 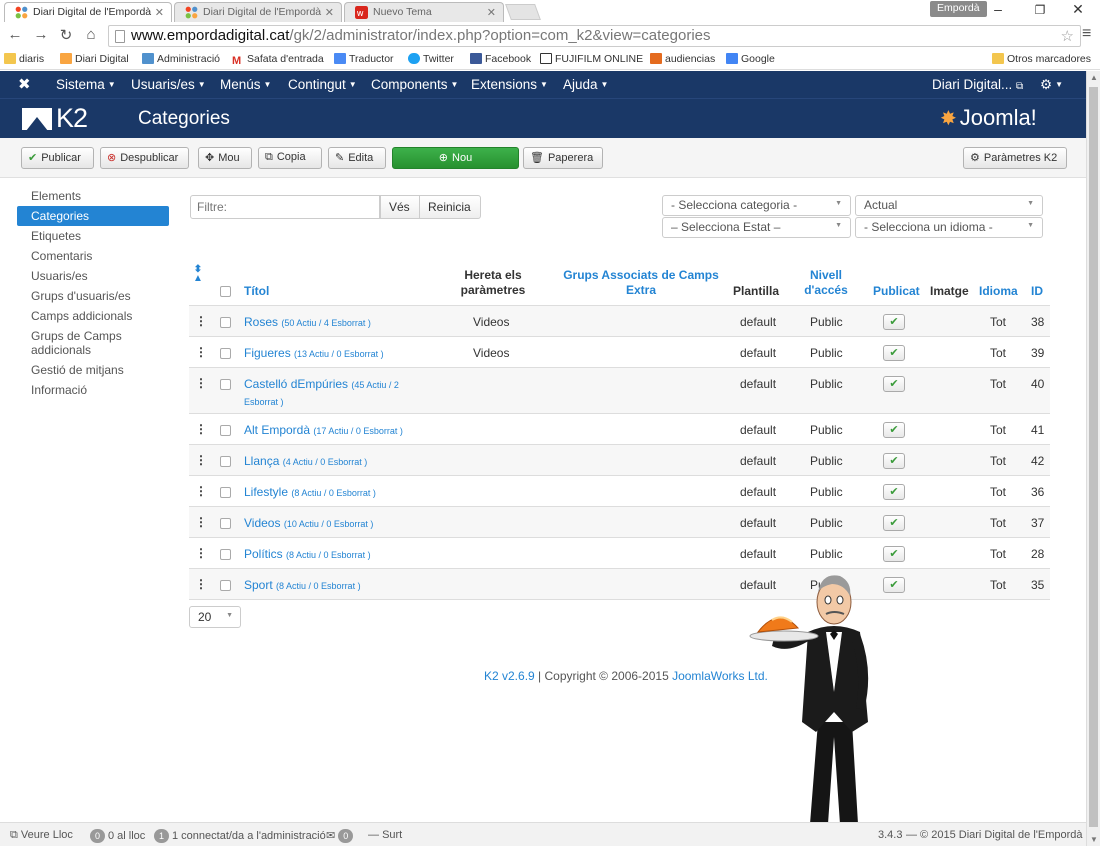 What do you see at coordinates (958, 9) in the screenshot?
I see `profile-badge: Empordà` at bounding box center [958, 9].